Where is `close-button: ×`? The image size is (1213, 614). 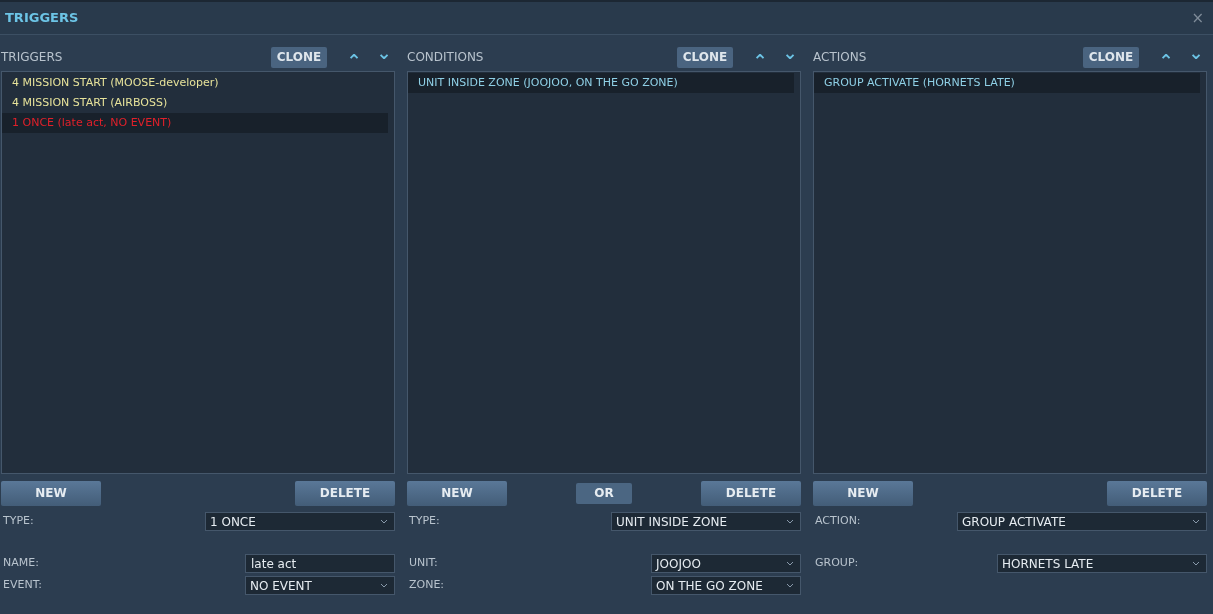 close-button: × is located at coordinates (1197, 18).